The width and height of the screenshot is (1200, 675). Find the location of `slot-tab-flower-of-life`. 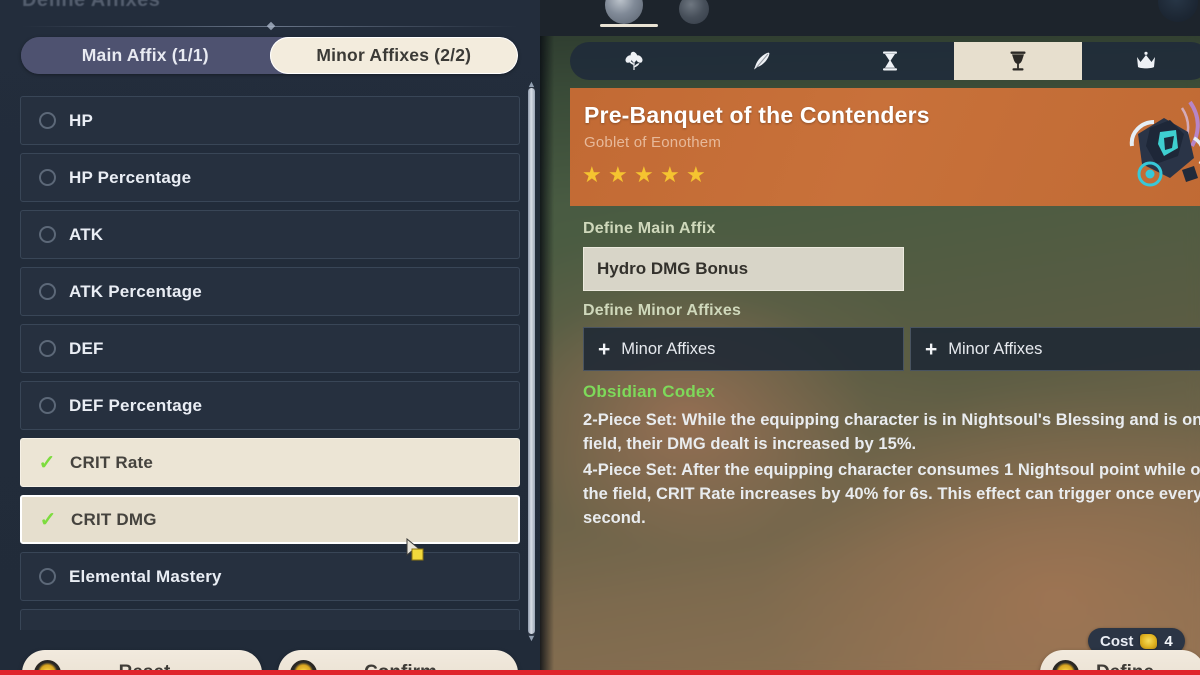

slot-tab-flower-of-life is located at coordinates (634, 61).